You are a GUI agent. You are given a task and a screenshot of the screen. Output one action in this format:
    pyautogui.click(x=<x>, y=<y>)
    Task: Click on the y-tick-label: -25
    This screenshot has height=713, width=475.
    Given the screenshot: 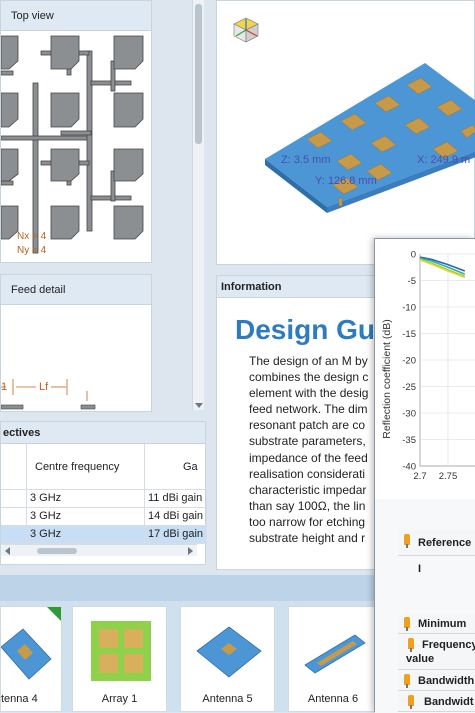 What is the action you would take?
    pyautogui.click(x=409, y=387)
    